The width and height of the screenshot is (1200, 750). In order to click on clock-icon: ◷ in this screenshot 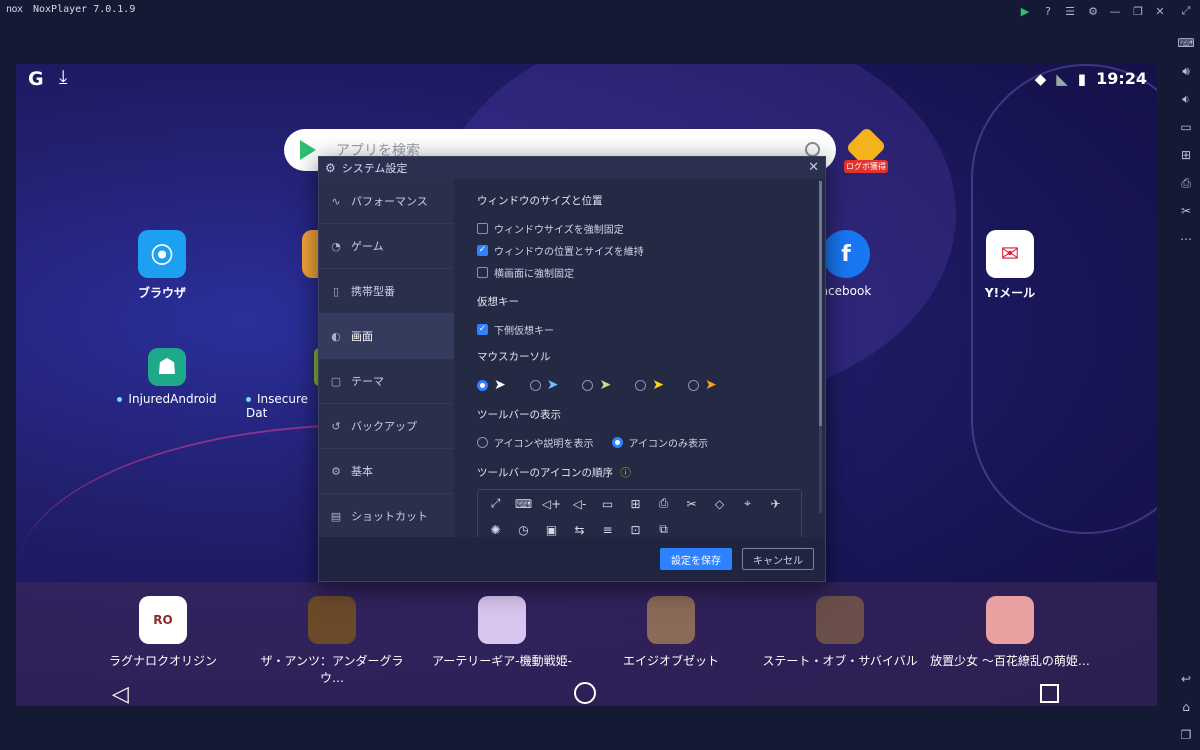, I will do `click(523, 529)`.